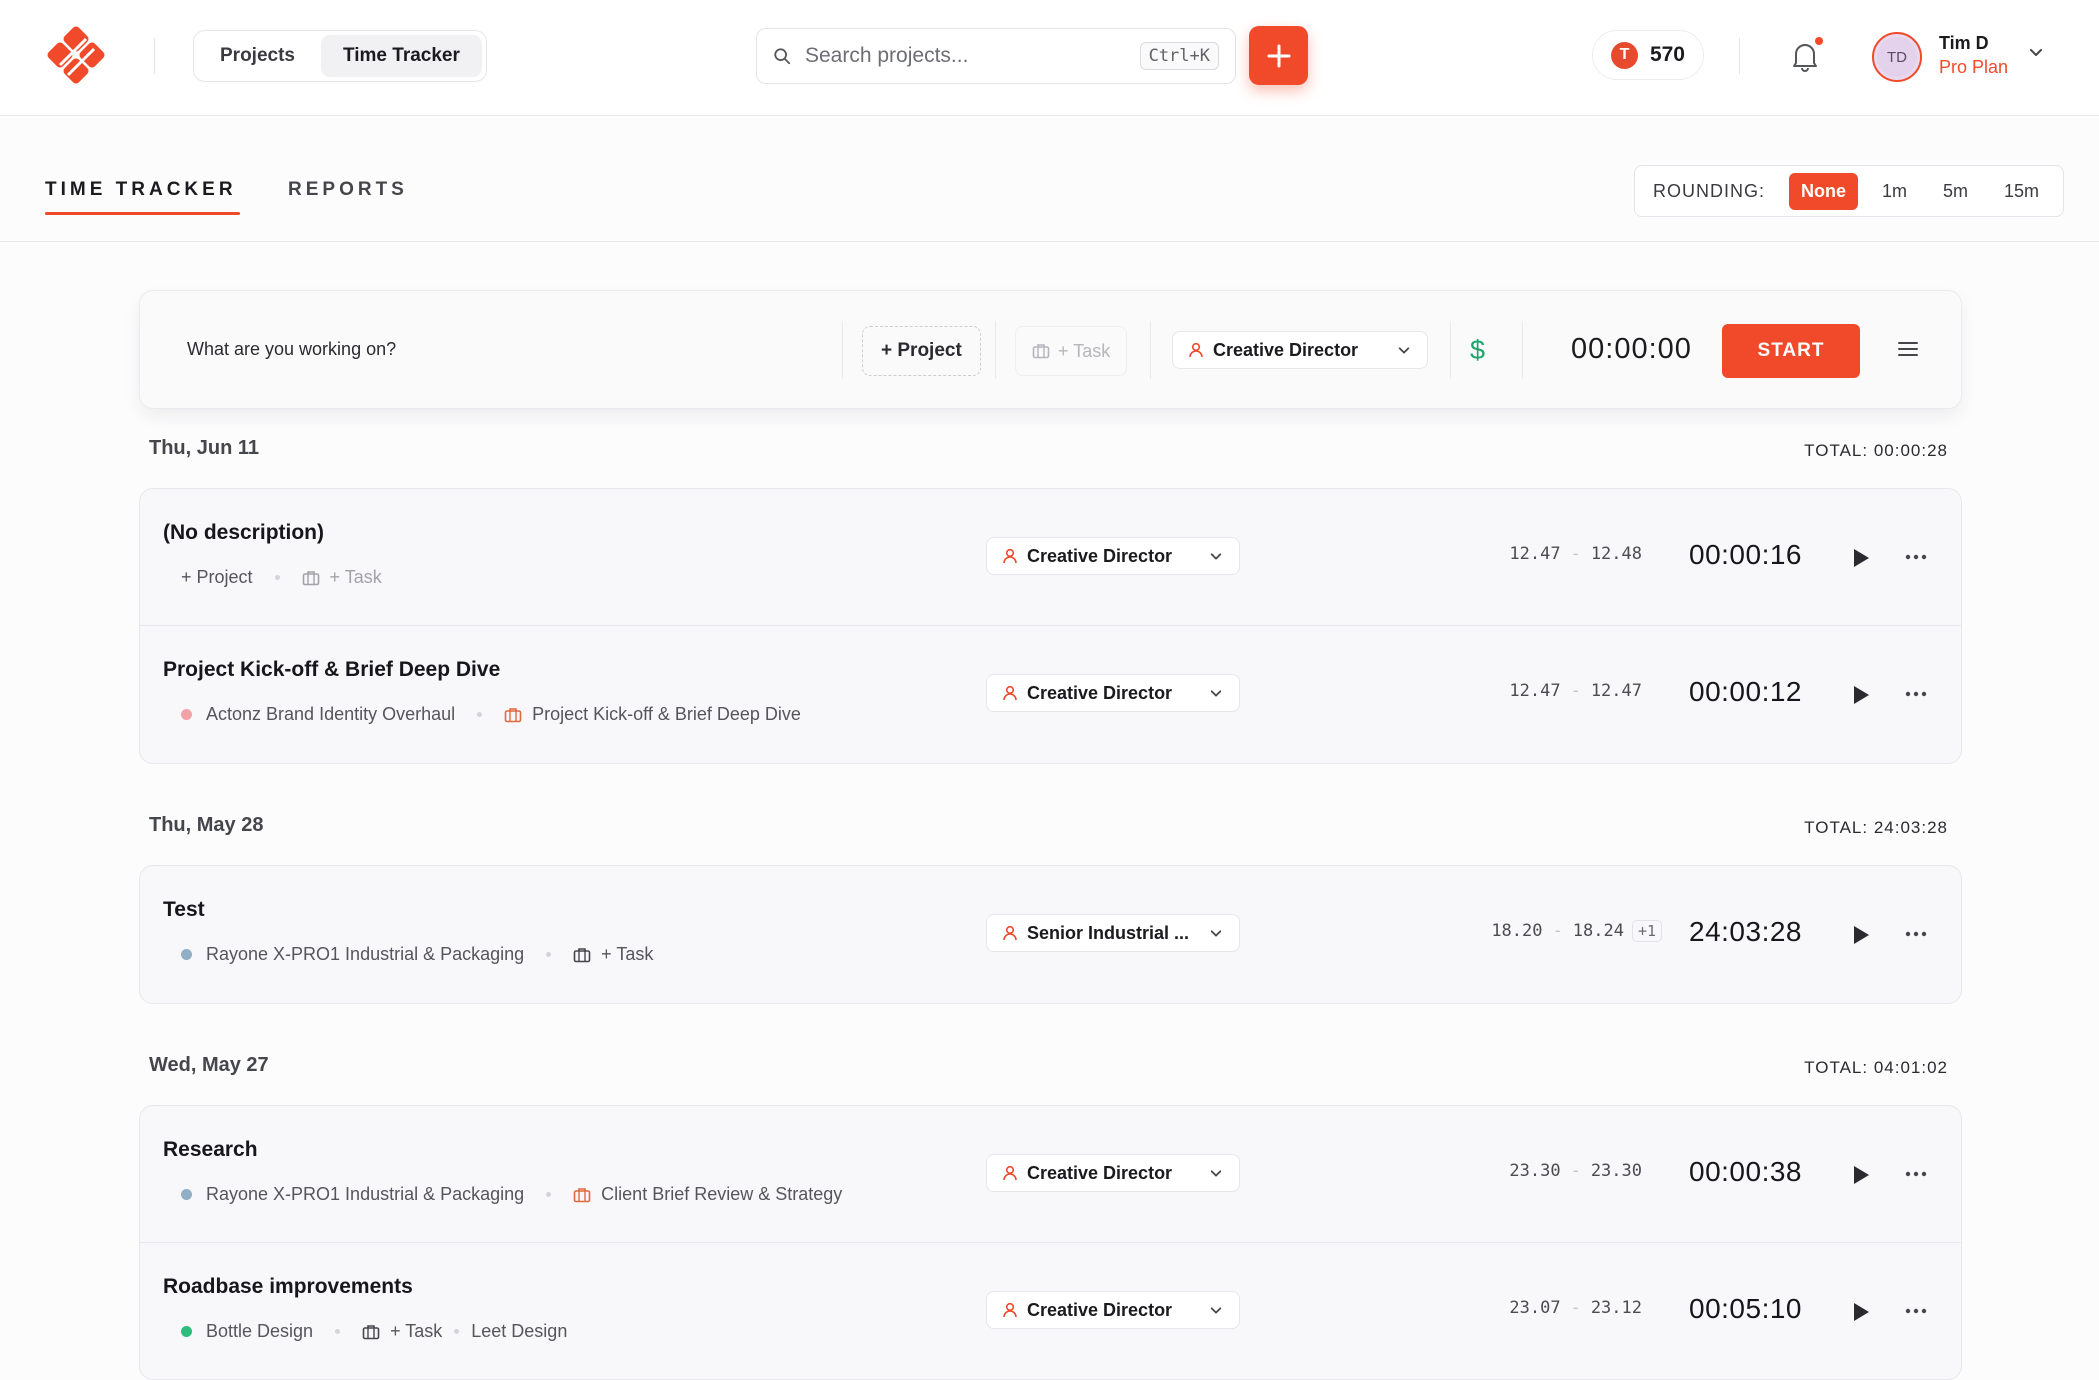 The height and width of the screenshot is (1380, 2099). I want to click on search-shortcut: Ctrl+K, so click(1179, 56).